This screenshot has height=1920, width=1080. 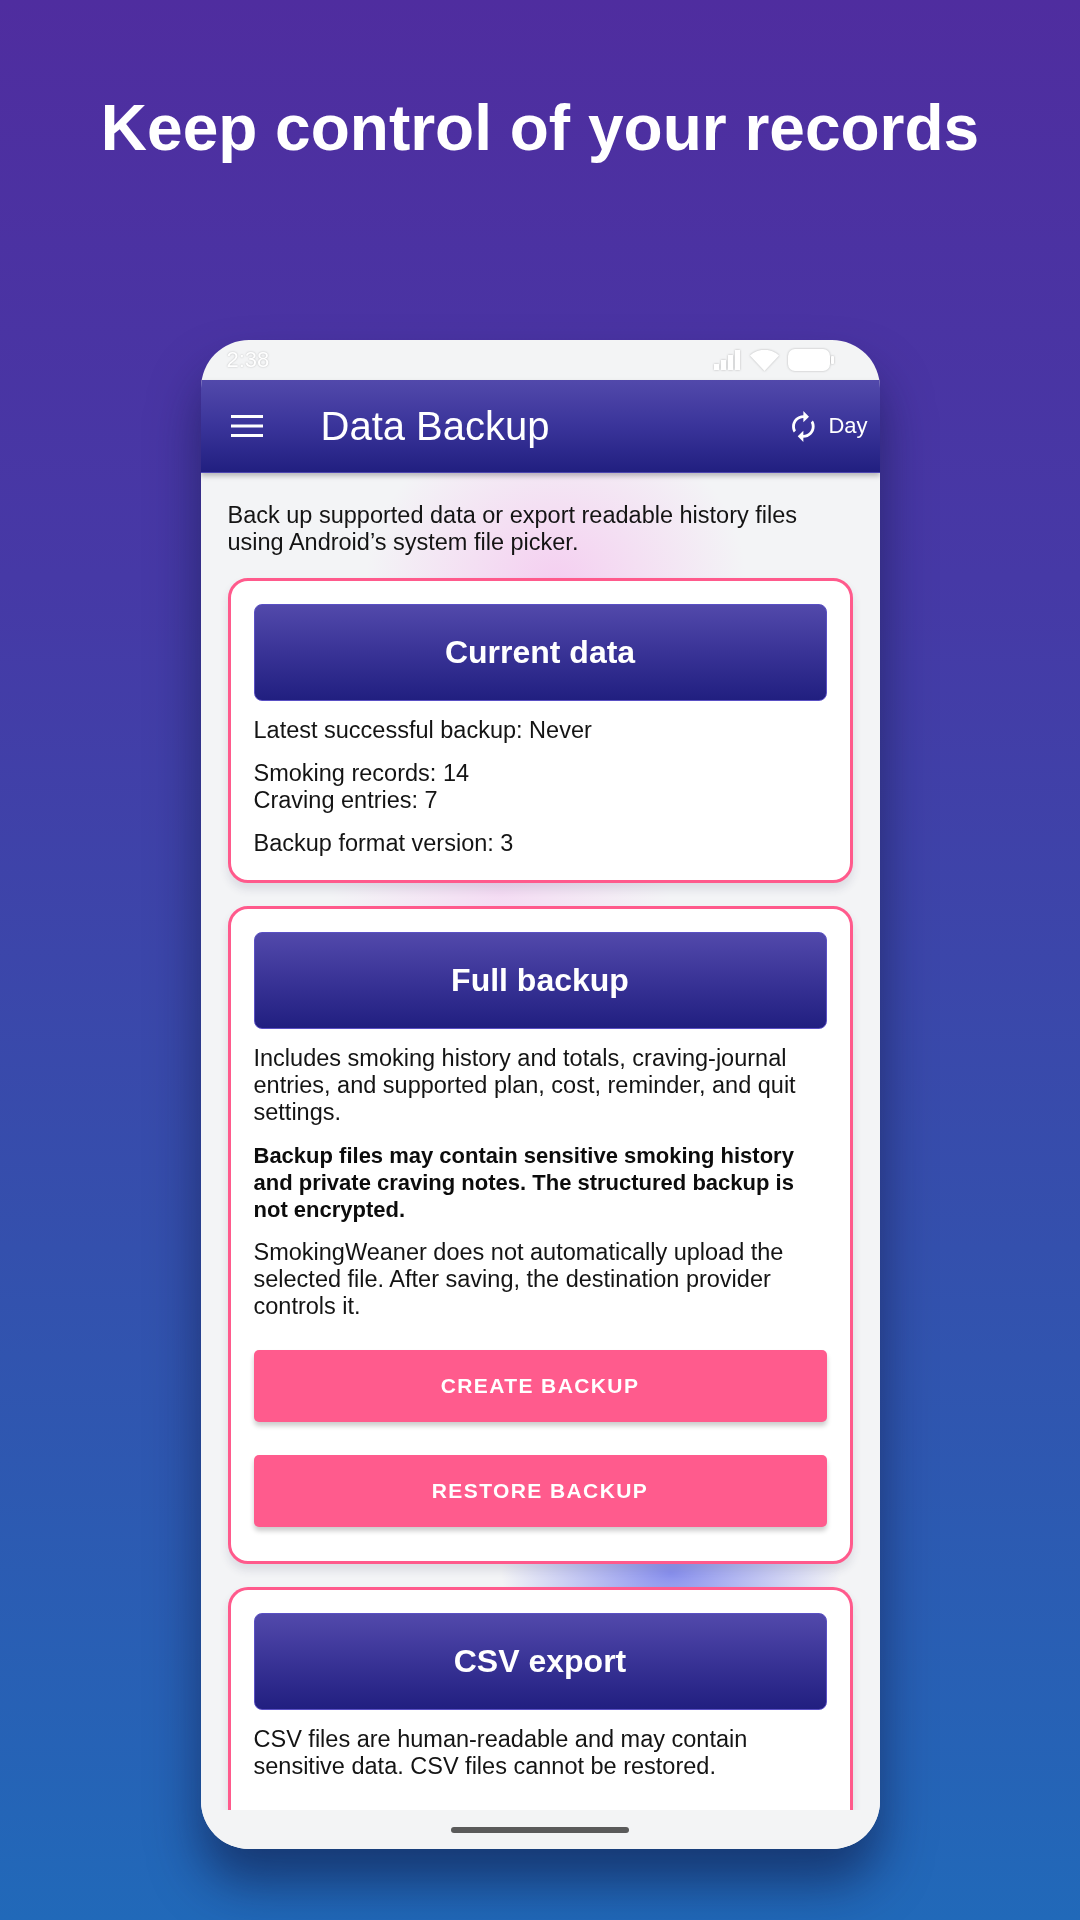 What do you see at coordinates (804, 426) in the screenshot?
I see `sync-icon` at bounding box center [804, 426].